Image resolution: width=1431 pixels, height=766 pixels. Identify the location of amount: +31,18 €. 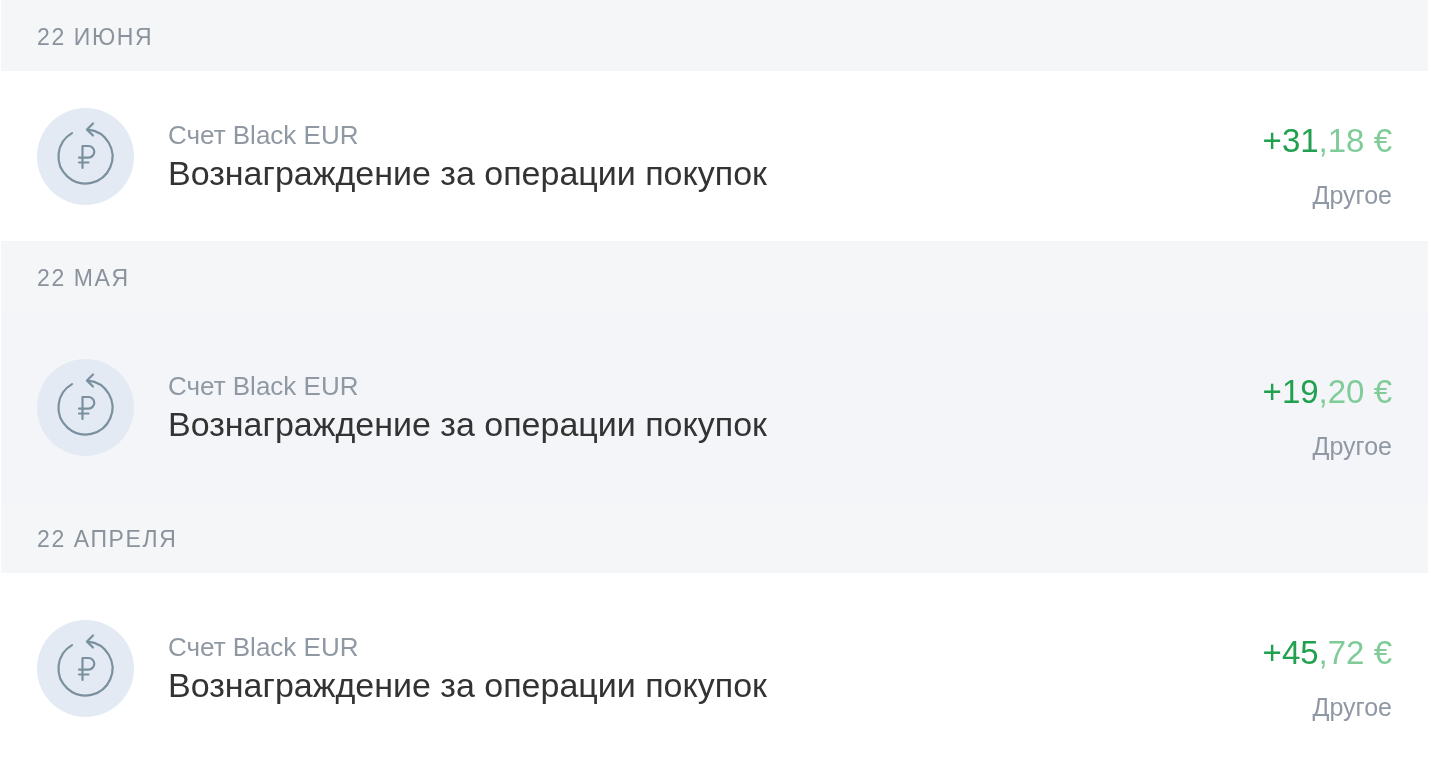
(1327, 141).